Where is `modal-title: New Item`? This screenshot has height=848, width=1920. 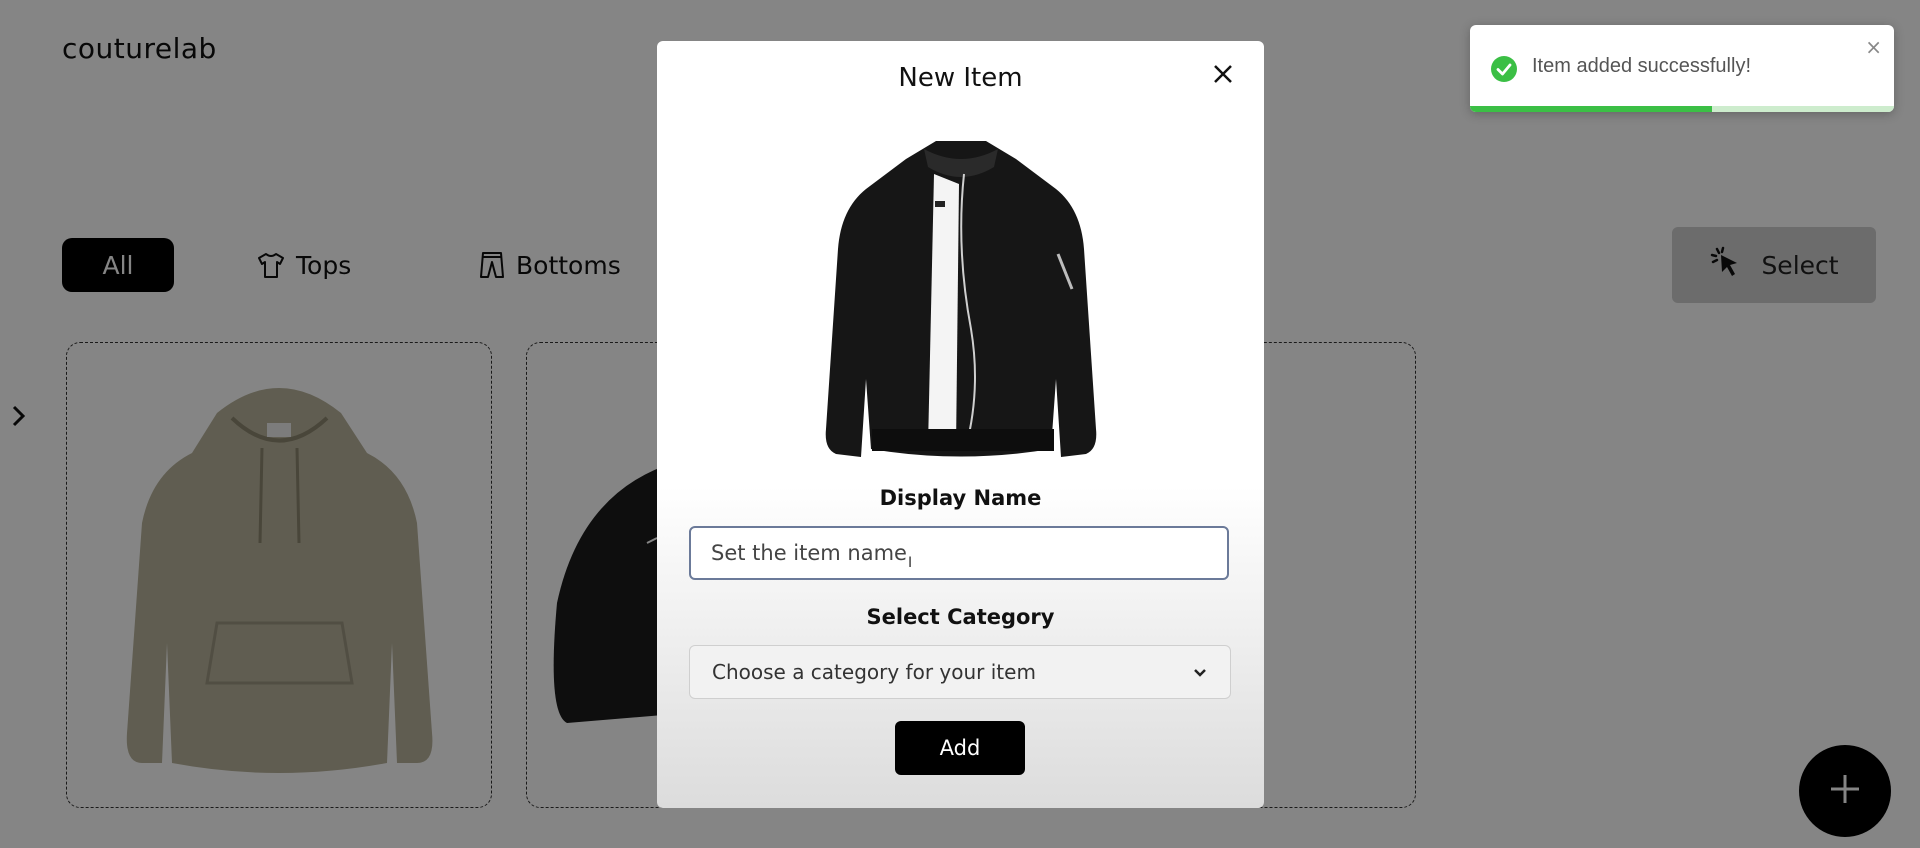
modal-title: New Item is located at coordinates (960, 78).